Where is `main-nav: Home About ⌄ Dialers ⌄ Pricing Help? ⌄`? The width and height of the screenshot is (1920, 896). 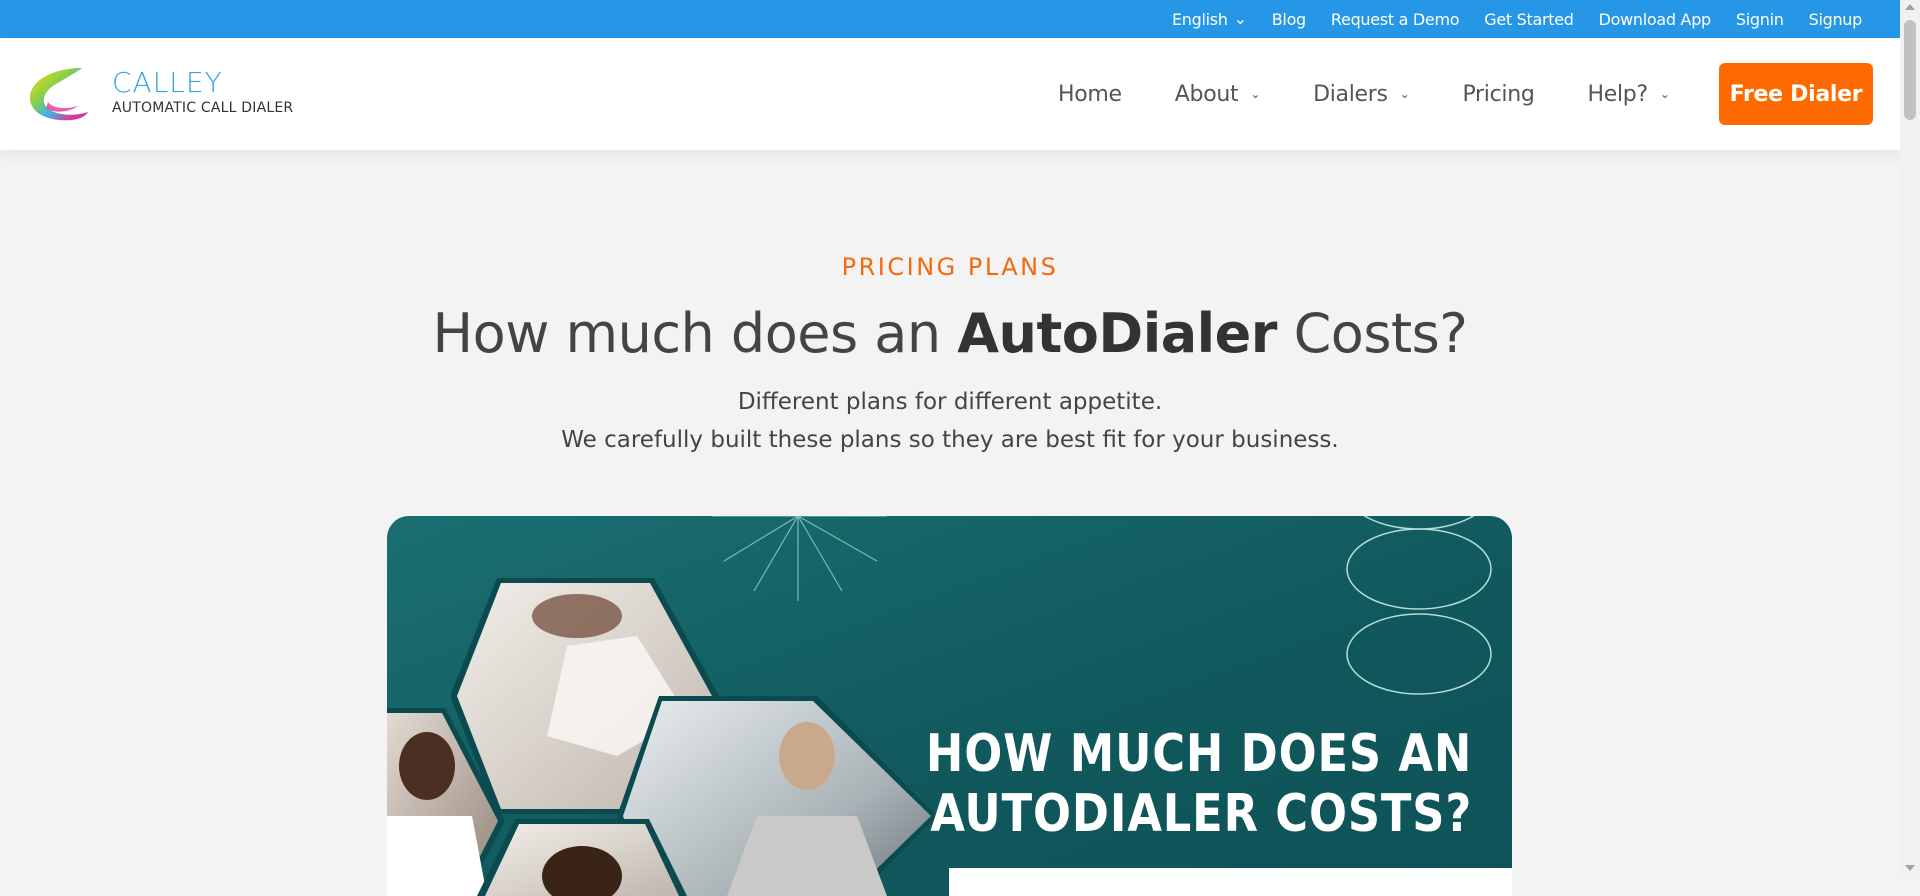 main-nav: Home About ⌄ Dialers ⌄ Pricing Help? ⌄ is located at coordinates (1390, 94).